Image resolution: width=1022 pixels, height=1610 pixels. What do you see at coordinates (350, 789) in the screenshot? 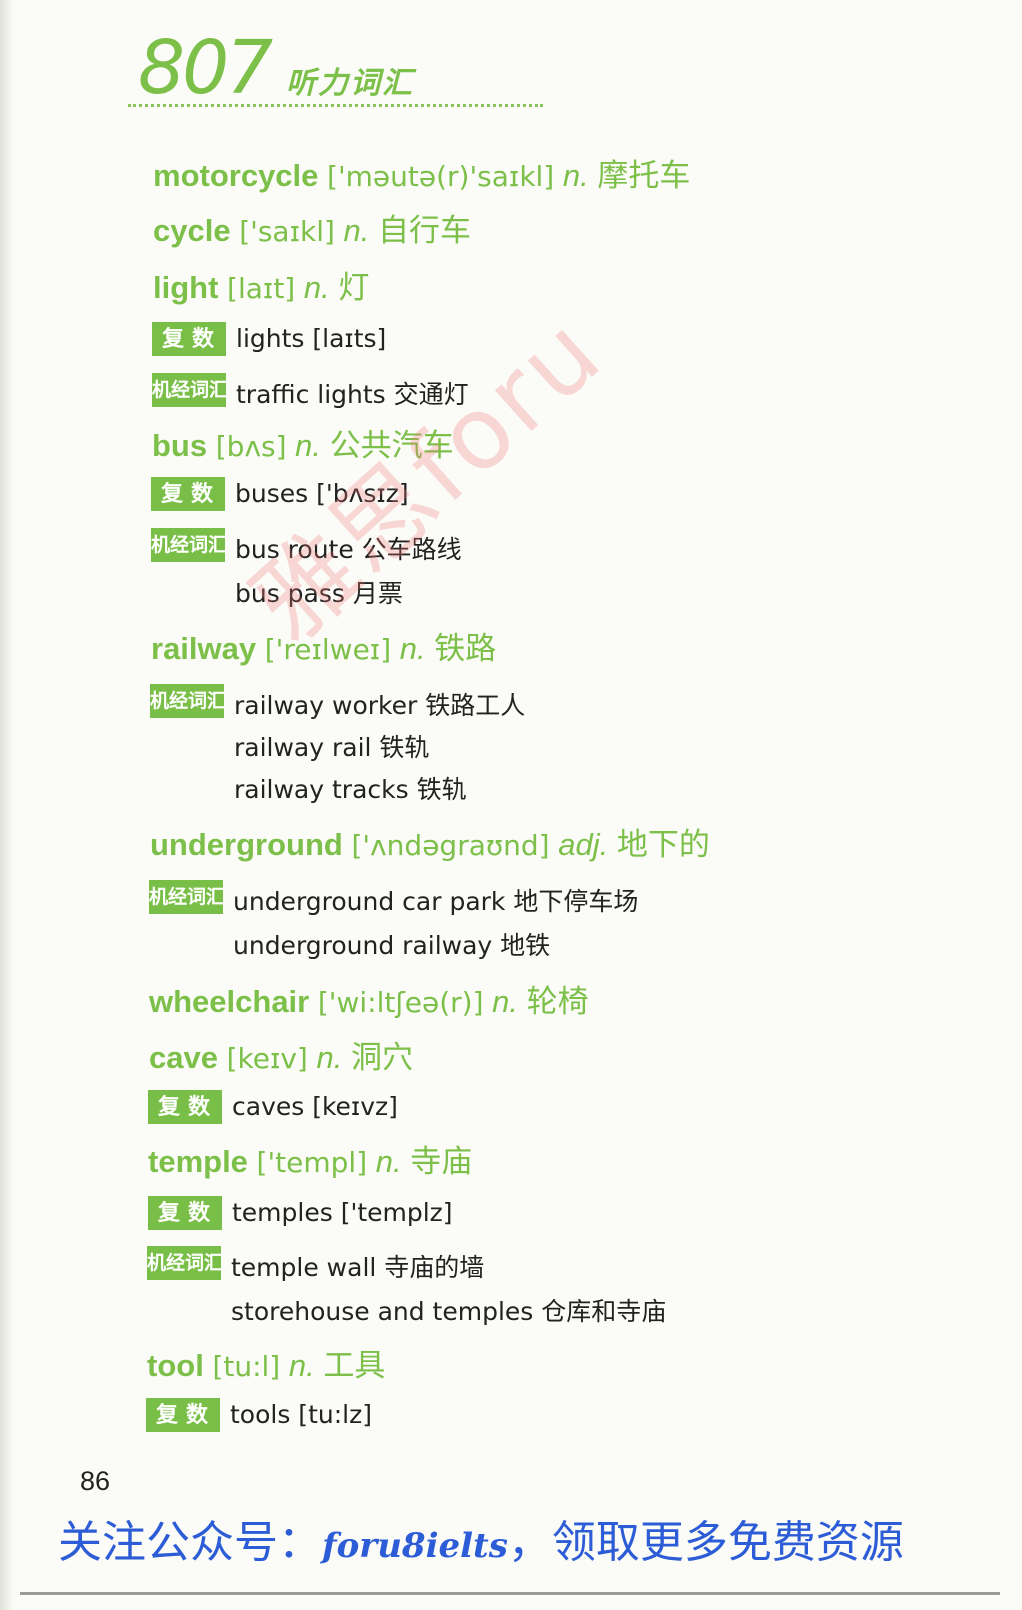
I see `entry-subline-text: railway tracks 铁轨` at bounding box center [350, 789].